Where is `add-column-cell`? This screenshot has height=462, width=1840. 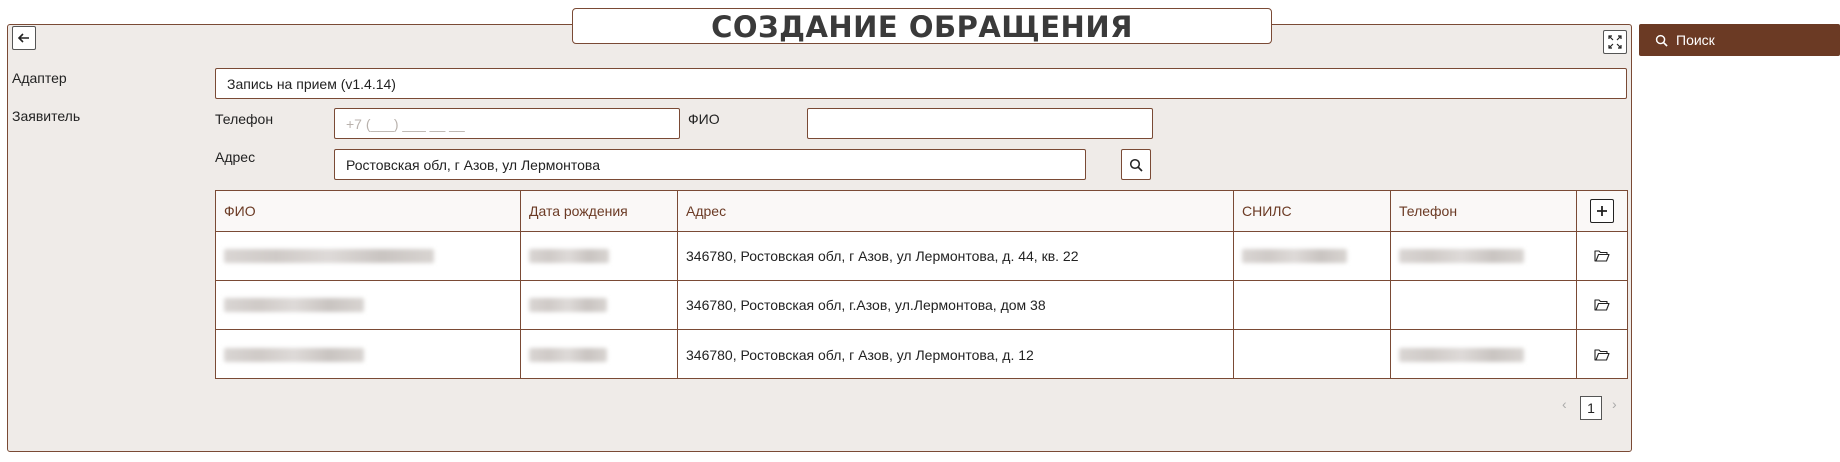 add-column-cell is located at coordinates (1602, 211).